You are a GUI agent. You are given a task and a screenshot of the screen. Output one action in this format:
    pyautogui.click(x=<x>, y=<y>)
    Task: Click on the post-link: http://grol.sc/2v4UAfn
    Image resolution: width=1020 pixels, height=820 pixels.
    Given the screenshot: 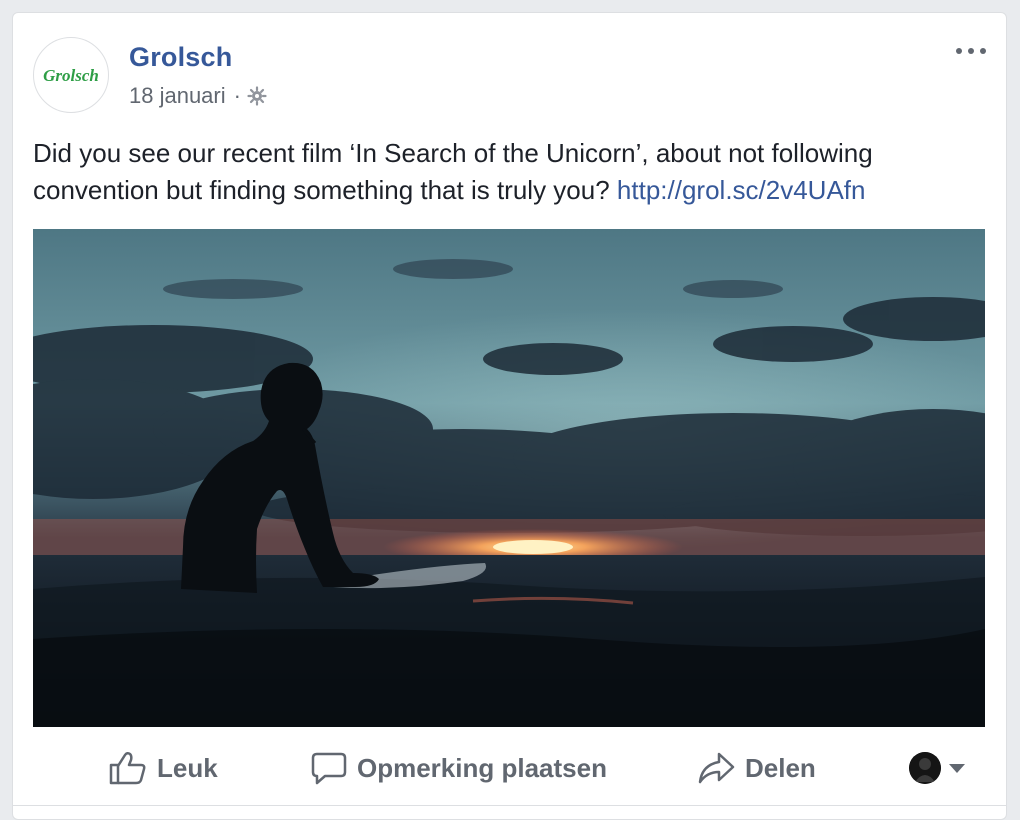 What is the action you would take?
    pyautogui.click(x=741, y=190)
    